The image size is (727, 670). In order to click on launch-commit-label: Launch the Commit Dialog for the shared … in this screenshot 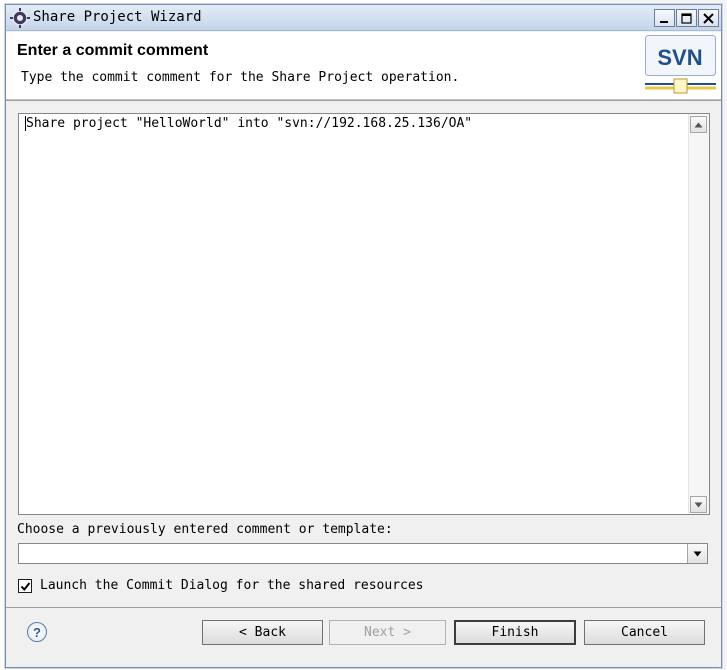, I will do `click(232, 585)`.